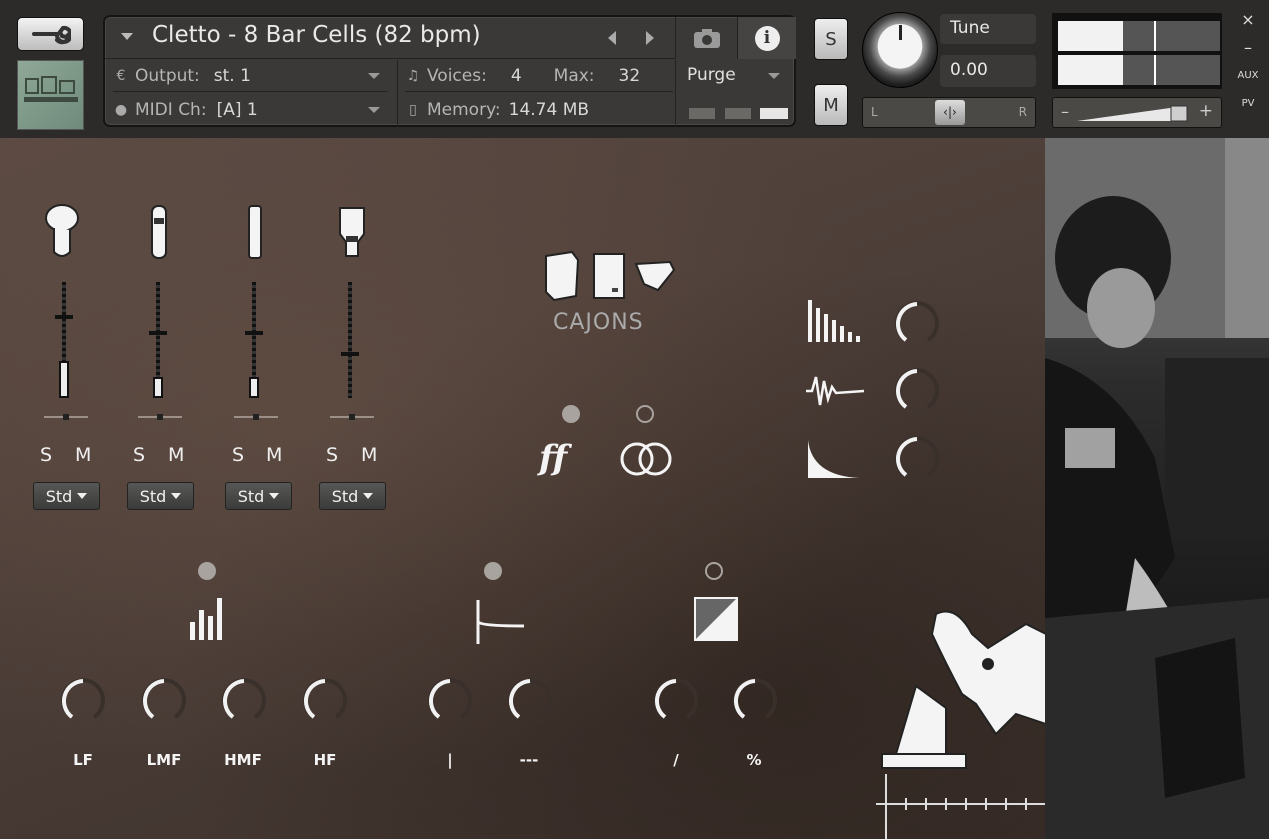  What do you see at coordinates (121, 110) in the screenshot?
I see `midi-icon: ●` at bounding box center [121, 110].